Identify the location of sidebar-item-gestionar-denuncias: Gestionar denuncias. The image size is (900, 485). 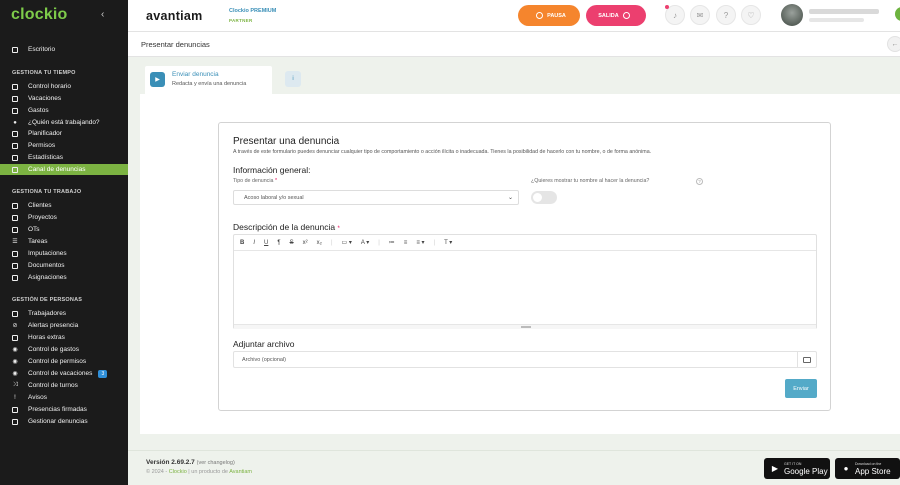
(64, 421).